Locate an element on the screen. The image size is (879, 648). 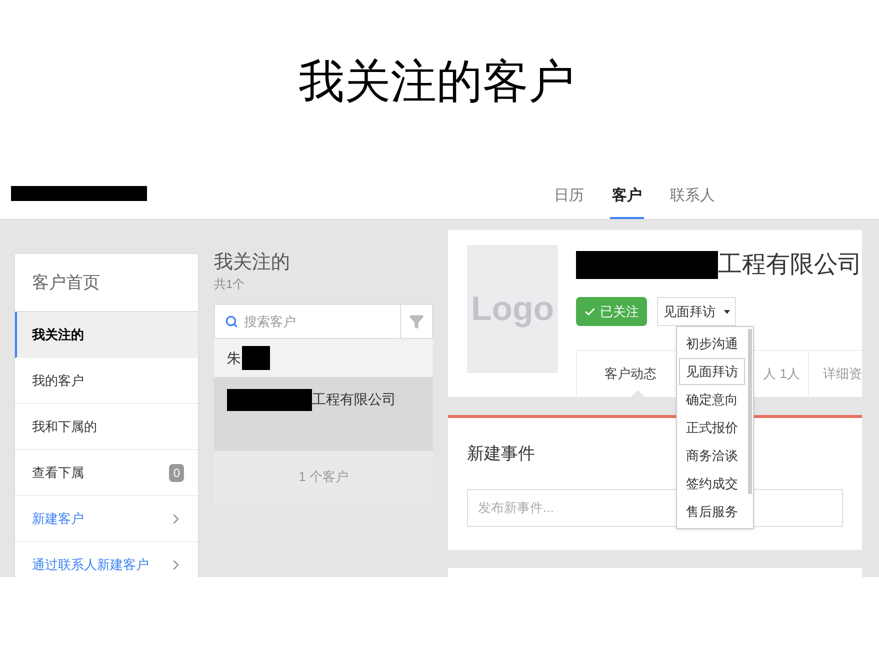
customer-row: 工程有限公司 is located at coordinates (323, 414).